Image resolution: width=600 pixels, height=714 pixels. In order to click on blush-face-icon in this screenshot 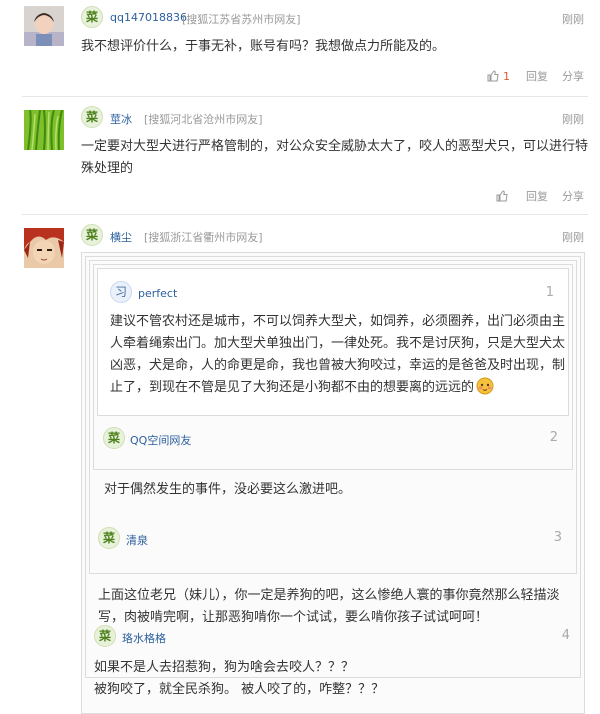, I will do `click(485, 386)`.